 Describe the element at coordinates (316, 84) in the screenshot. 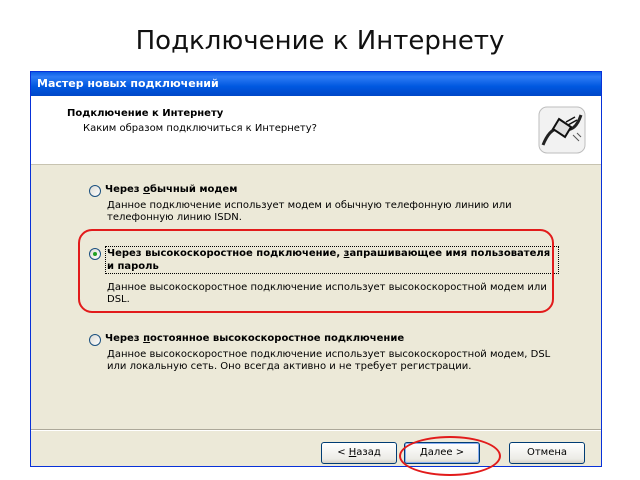

I see `window-title: Мастер новых подключений` at that location.